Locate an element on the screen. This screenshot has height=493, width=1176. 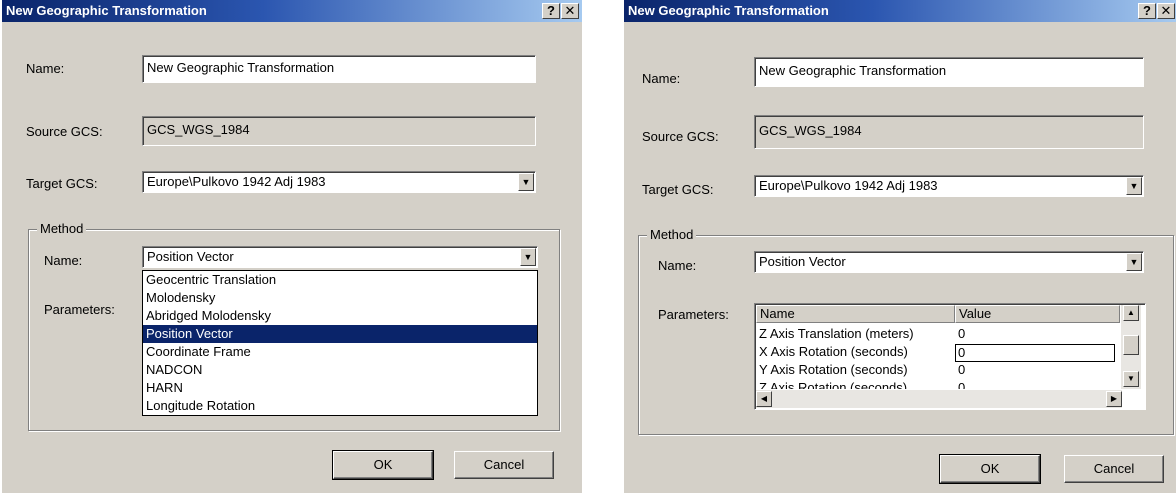
param-name-cell: Z Axis Rotation (seconds) is located at coordinates (855, 384).